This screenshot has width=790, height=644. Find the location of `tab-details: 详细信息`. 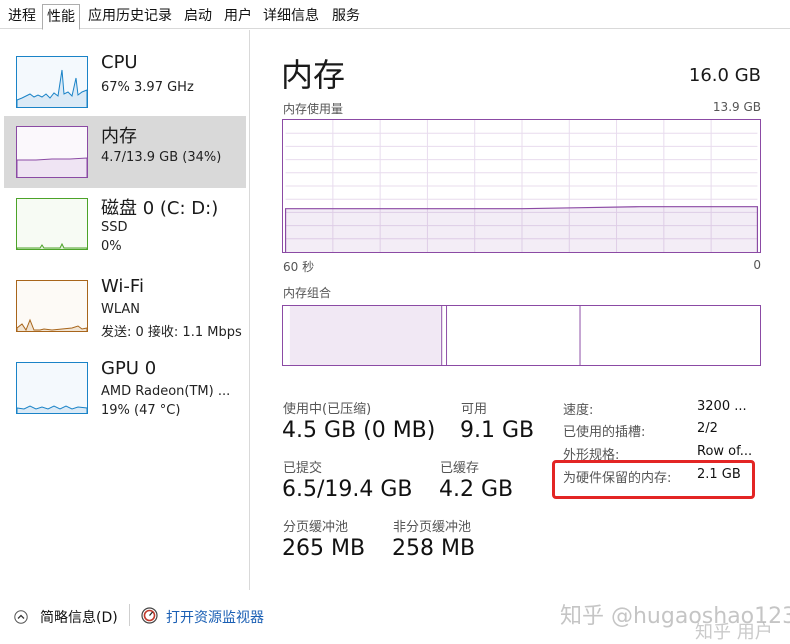

tab-details: 详细信息 is located at coordinates (291, 16).